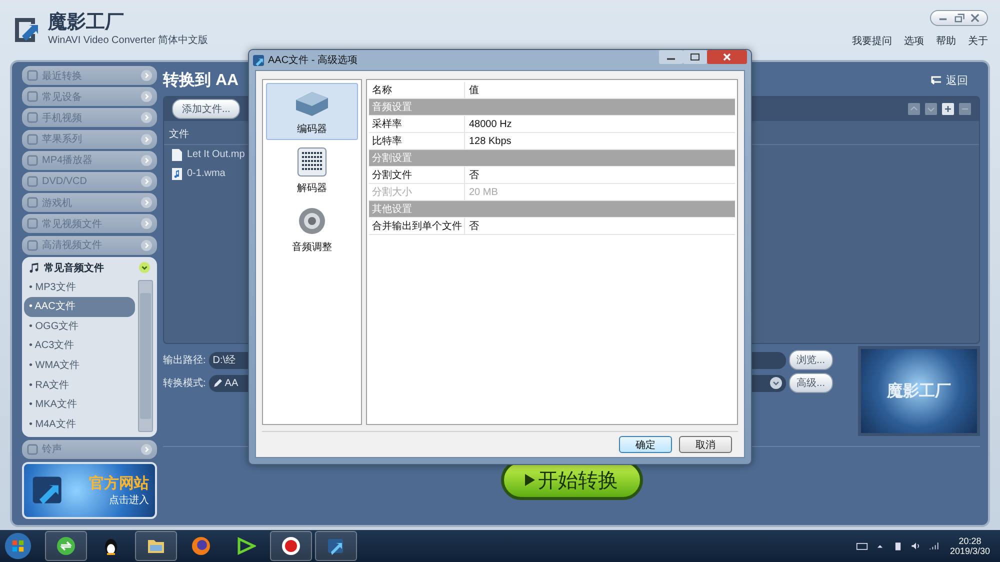  Describe the element at coordinates (52, 449) in the screenshot. I see `category-label: 铃声` at that location.